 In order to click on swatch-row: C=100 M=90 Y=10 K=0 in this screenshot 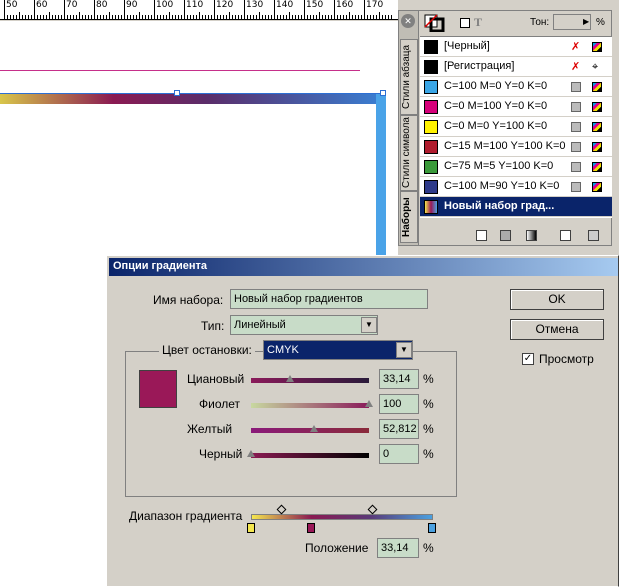, I will do `click(516, 187)`.